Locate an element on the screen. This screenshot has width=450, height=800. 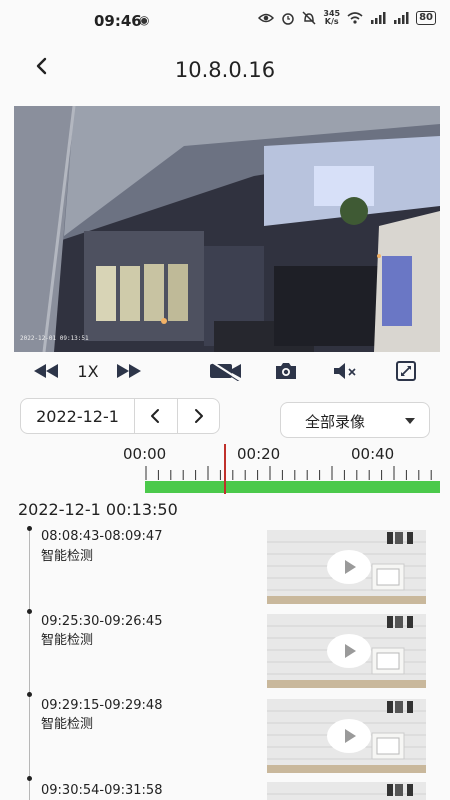
status-indicators: 345 K/s 80 is located at coordinates (347, 18).